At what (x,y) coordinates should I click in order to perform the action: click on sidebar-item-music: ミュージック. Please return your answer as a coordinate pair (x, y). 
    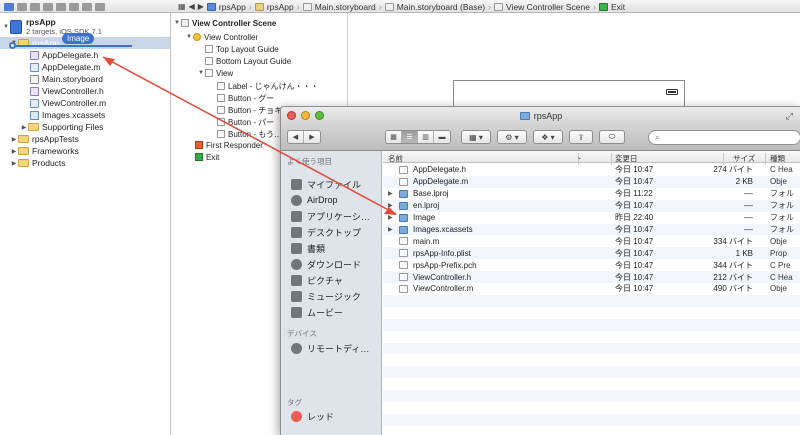
    Looking at the image, I should click on (326, 296).